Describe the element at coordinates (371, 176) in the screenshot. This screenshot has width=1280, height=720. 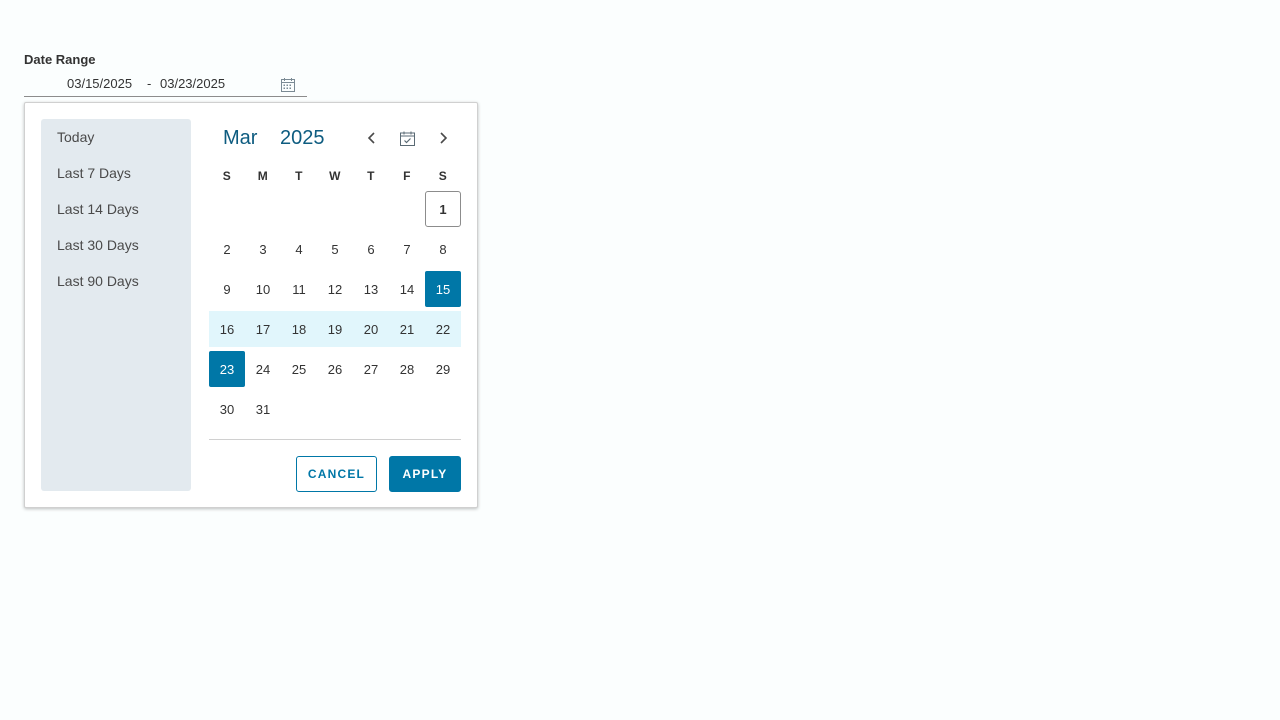
I see `weekday-thu: T` at that location.